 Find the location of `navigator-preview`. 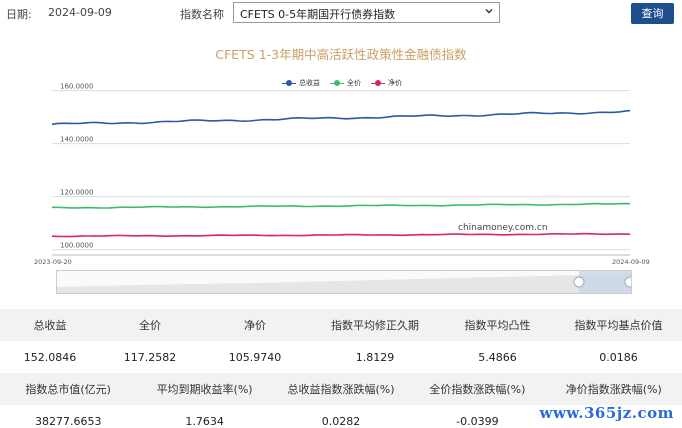

navigator-preview is located at coordinates (346, 282).